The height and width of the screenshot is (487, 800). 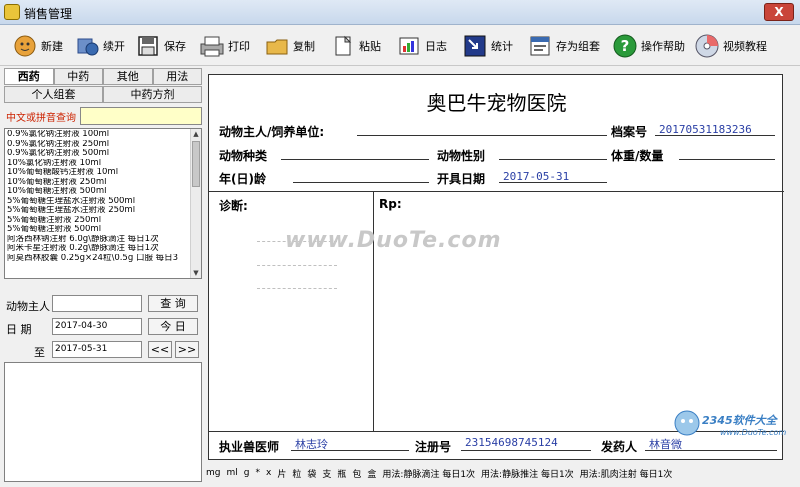 What do you see at coordinates (99, 202) in the screenshot?
I see `drug-list-item: 5%葡萄糖生理盐水注射液 500ml` at bounding box center [99, 202].